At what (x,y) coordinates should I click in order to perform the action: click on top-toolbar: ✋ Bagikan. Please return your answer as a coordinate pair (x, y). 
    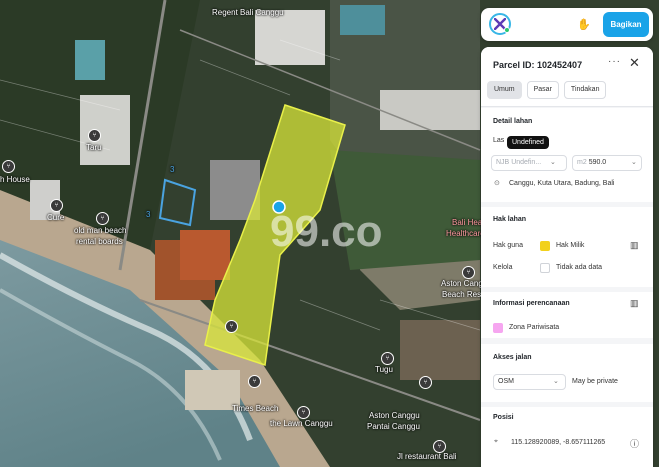
    Looking at the image, I should click on (567, 24).